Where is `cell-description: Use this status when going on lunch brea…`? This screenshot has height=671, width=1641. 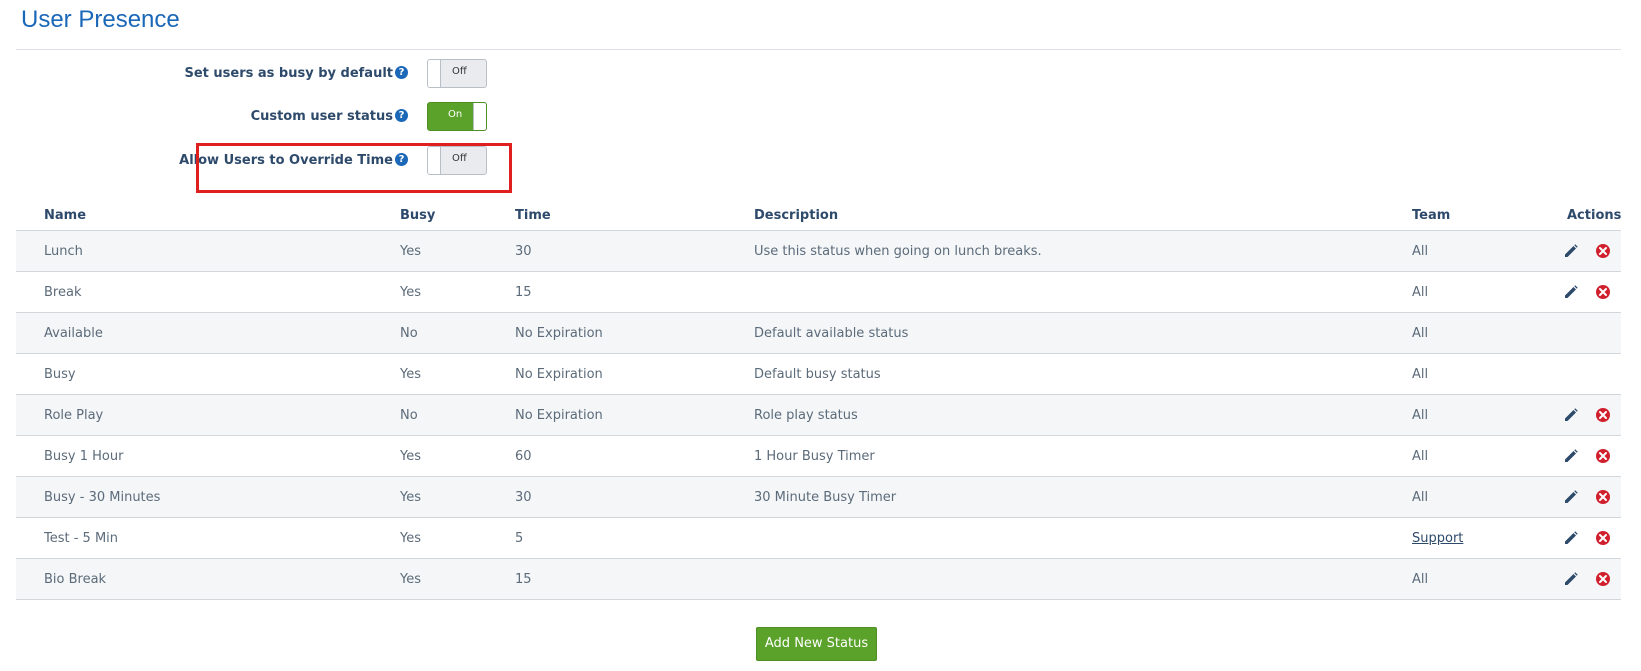 cell-description: Use this status when going on lunch brea… is located at coordinates (898, 251).